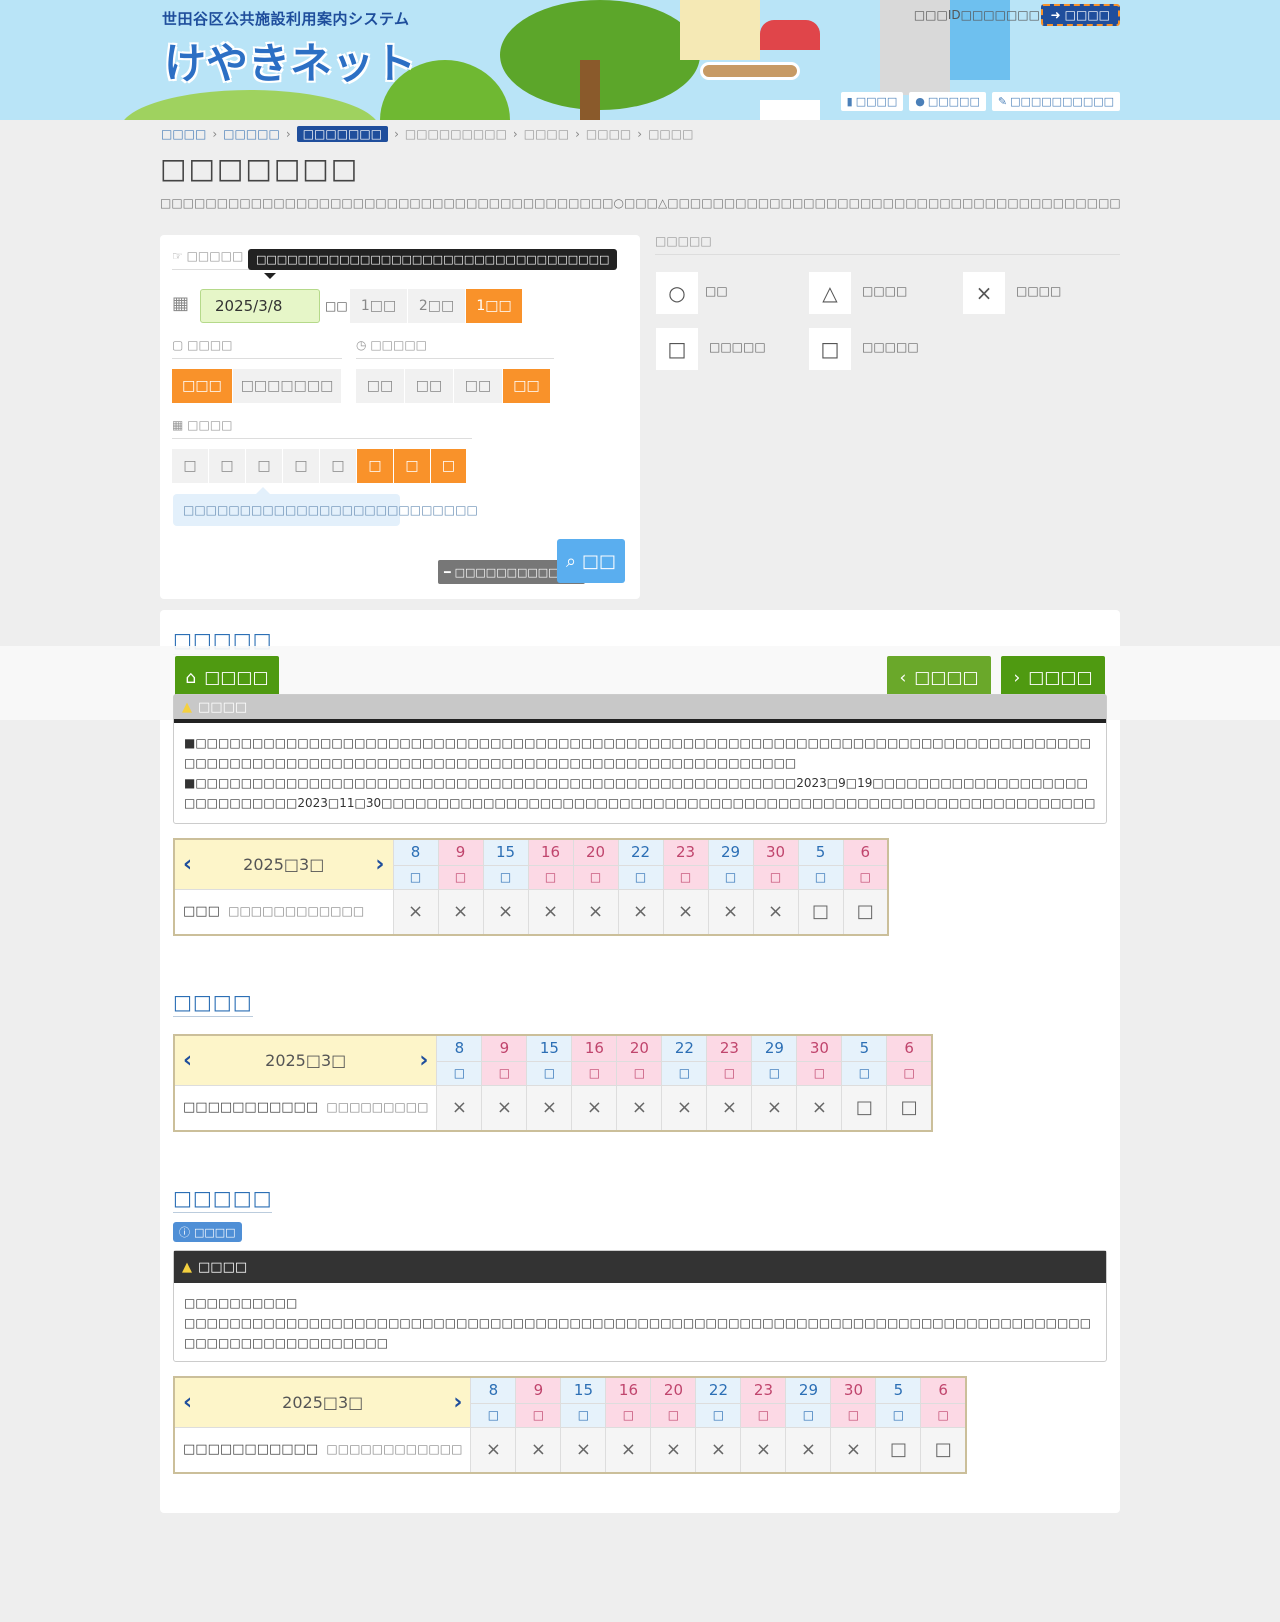  I want to click on manual-link: ▮ □□□□, so click(872, 101).